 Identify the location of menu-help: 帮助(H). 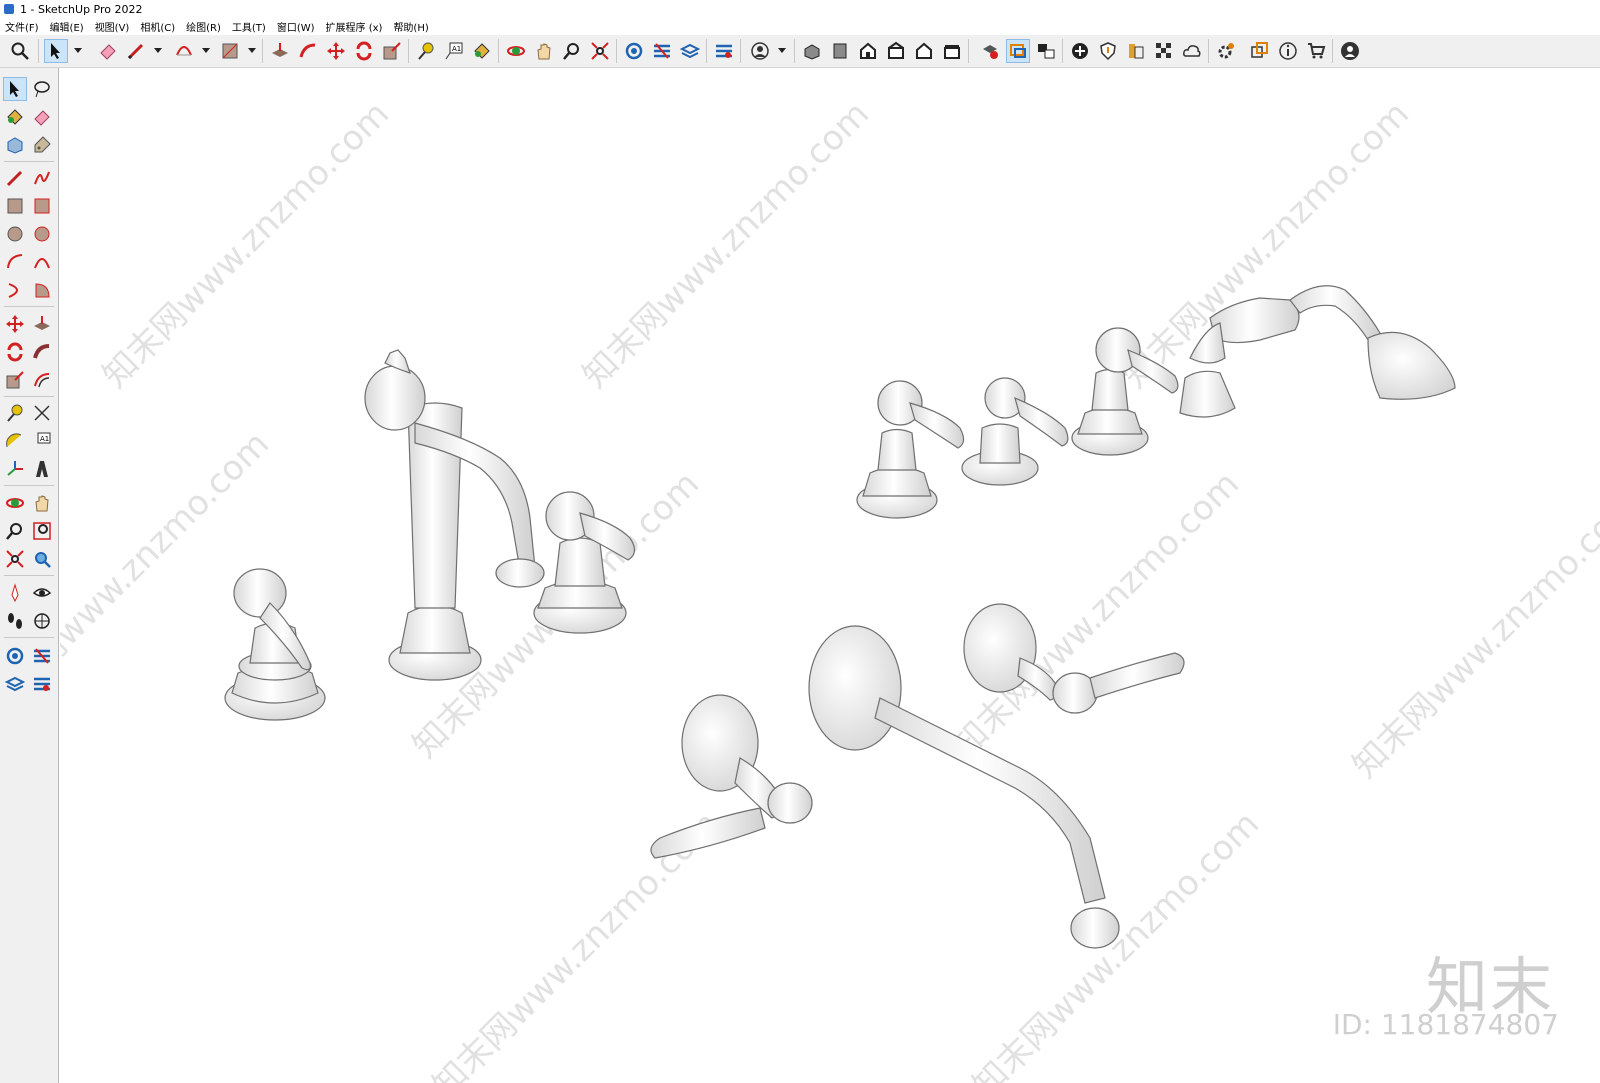
(411, 26).